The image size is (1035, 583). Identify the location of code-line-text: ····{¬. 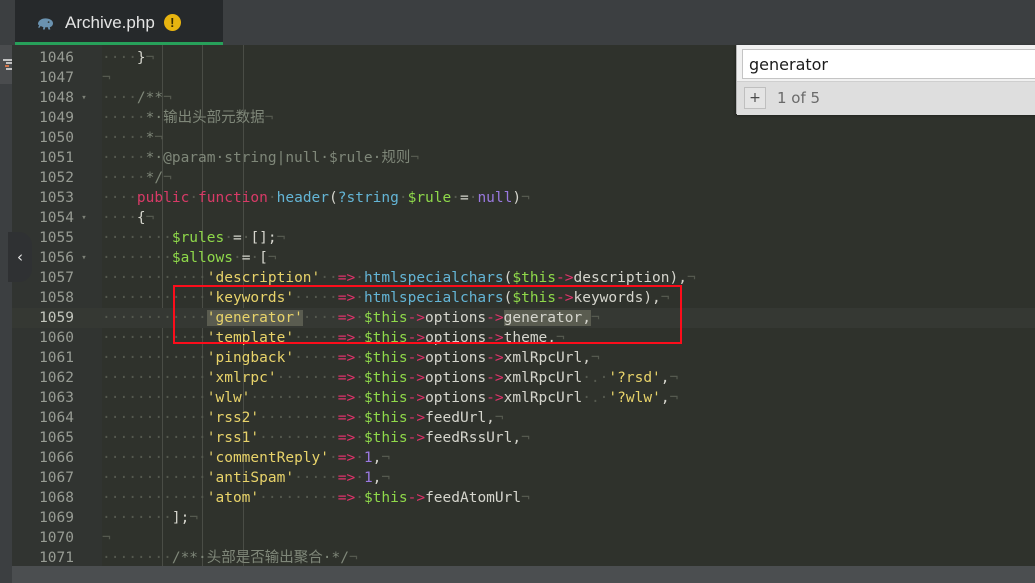
(128, 218).